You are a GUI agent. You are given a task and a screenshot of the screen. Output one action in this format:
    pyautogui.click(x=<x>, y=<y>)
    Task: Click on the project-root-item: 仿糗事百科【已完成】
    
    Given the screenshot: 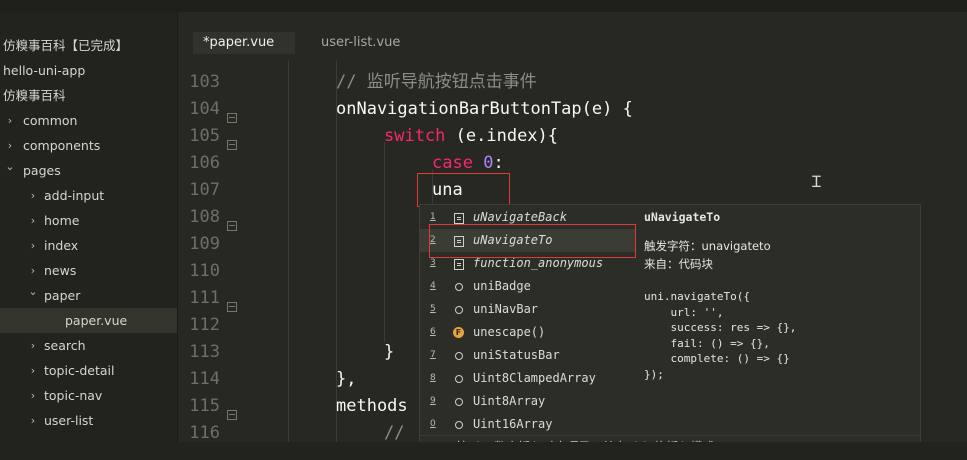 What is the action you would take?
    pyautogui.click(x=88, y=45)
    